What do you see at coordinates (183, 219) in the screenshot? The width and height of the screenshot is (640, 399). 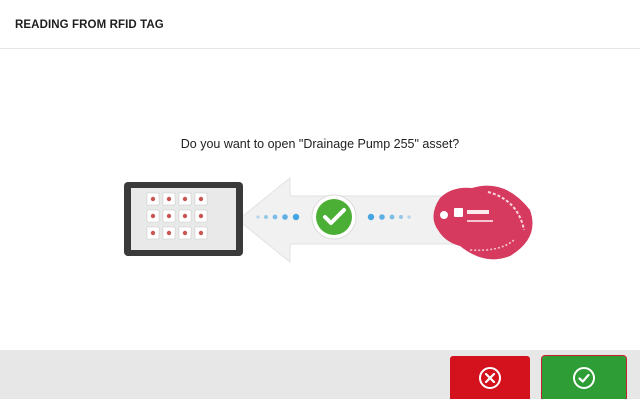 I see `tablet-device-icon` at bounding box center [183, 219].